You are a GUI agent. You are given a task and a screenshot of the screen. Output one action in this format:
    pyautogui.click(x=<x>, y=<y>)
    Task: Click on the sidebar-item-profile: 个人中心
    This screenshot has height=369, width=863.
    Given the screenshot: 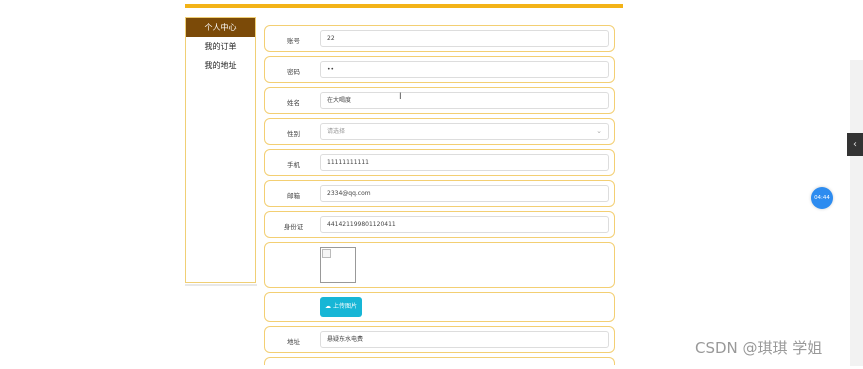 What is the action you would take?
    pyautogui.click(x=220, y=27)
    